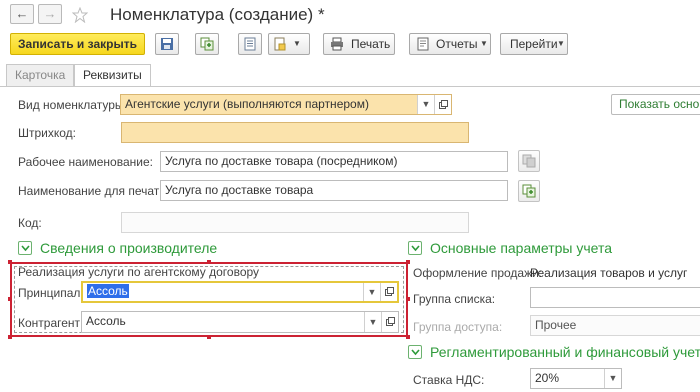 This screenshot has width=700, height=392. Describe the element at coordinates (565, 352) in the screenshot. I see `regulated-section-title: Регламентированный и финансовый учет` at that location.